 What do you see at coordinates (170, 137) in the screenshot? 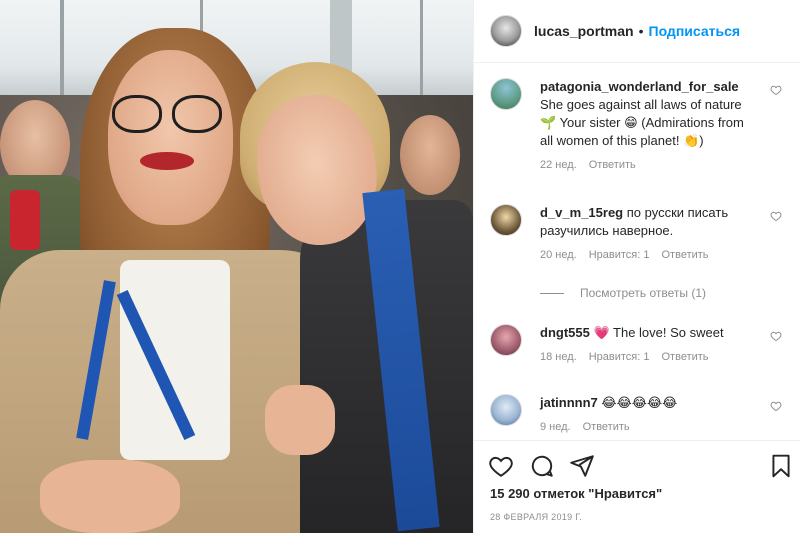
I see `woman-face` at bounding box center [170, 137].